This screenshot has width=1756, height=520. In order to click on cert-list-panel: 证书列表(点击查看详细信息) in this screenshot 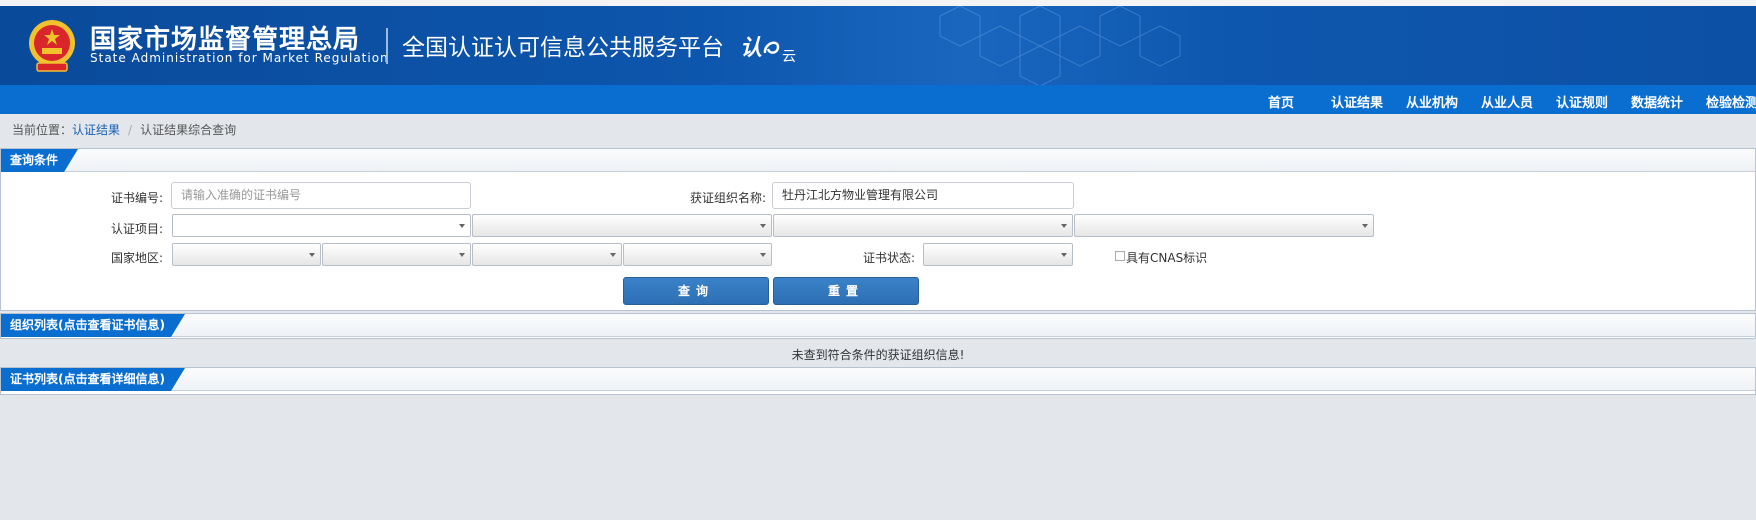, I will do `click(878, 381)`.